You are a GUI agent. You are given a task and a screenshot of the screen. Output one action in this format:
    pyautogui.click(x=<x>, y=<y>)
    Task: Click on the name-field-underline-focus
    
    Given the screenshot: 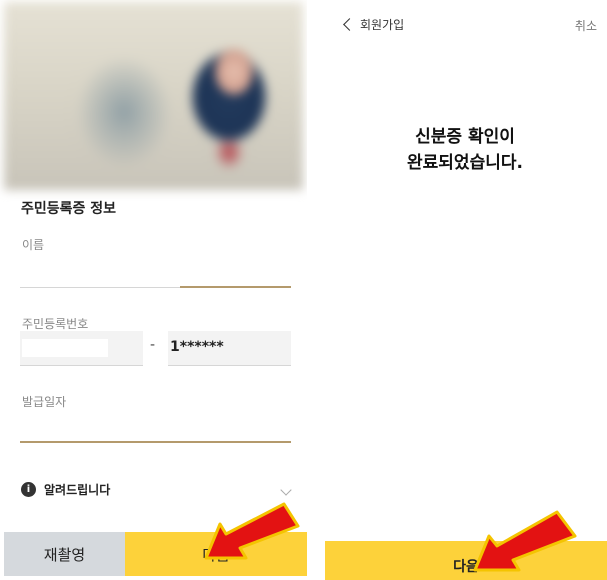 What is the action you would take?
    pyautogui.click(x=235, y=287)
    